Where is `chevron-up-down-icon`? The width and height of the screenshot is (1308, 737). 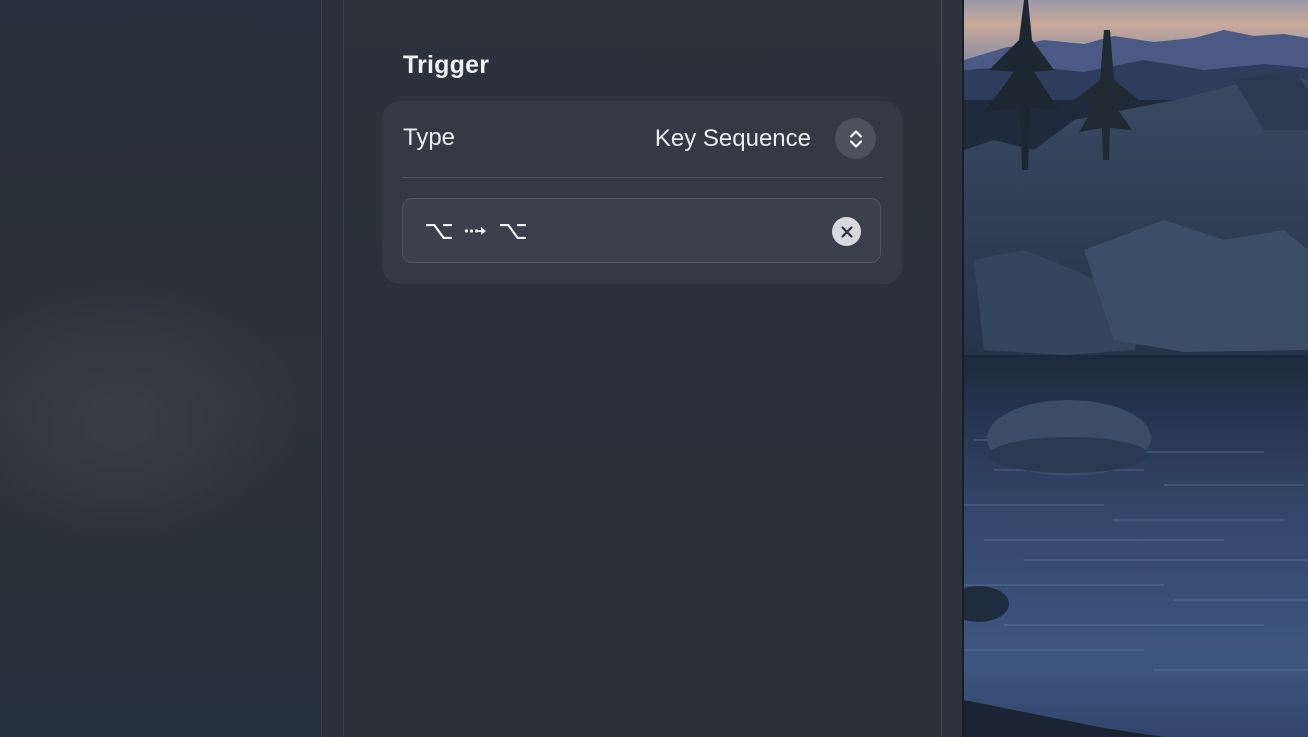
chevron-up-down-icon is located at coordinates (855, 138).